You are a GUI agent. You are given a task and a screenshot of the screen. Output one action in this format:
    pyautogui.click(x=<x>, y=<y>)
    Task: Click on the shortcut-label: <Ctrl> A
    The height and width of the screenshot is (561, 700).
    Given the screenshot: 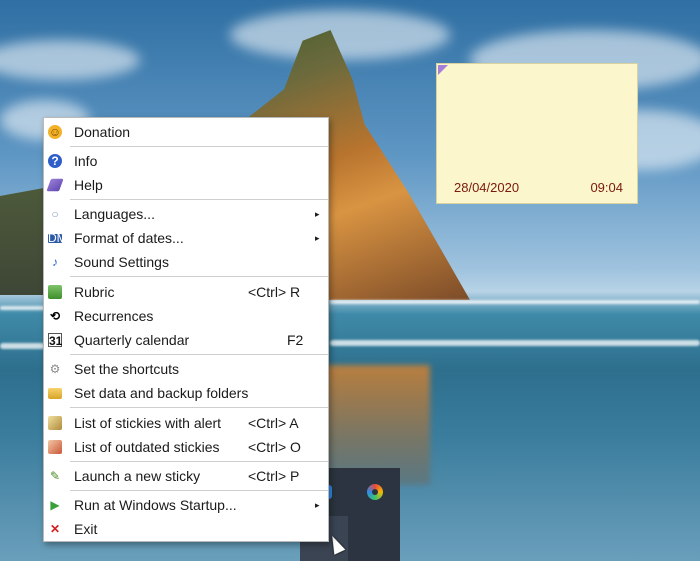 What is the action you would take?
    pyautogui.click(x=273, y=423)
    